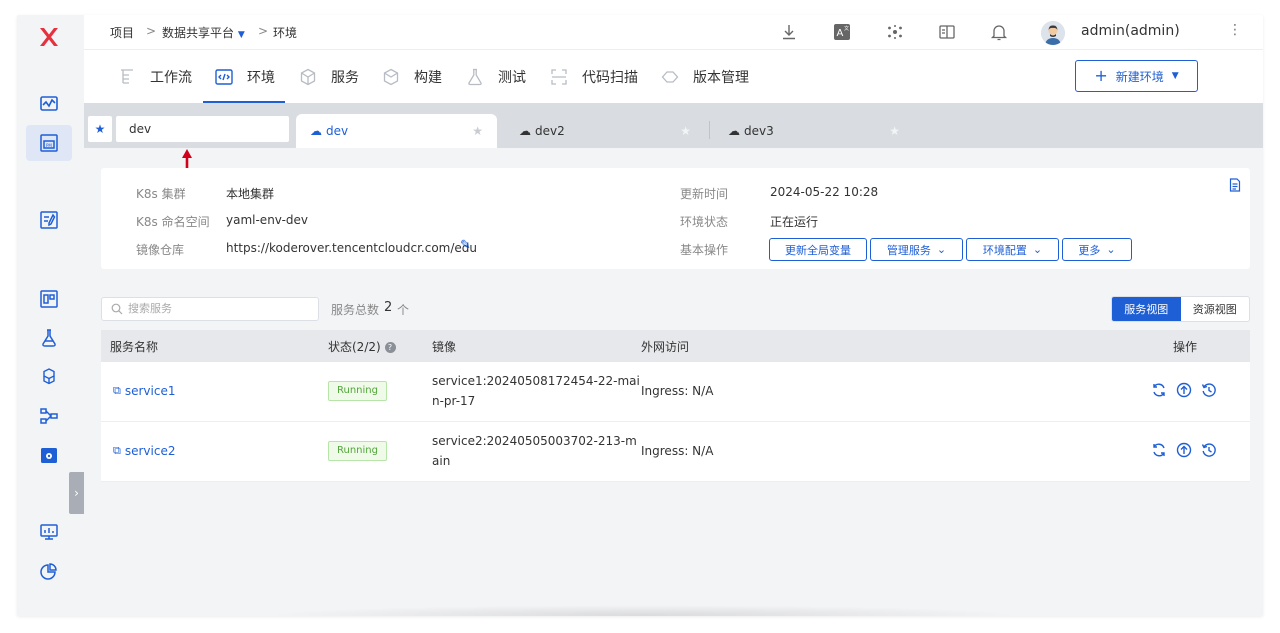  Describe the element at coordinates (947, 32) in the screenshot. I see `book-icon` at that location.